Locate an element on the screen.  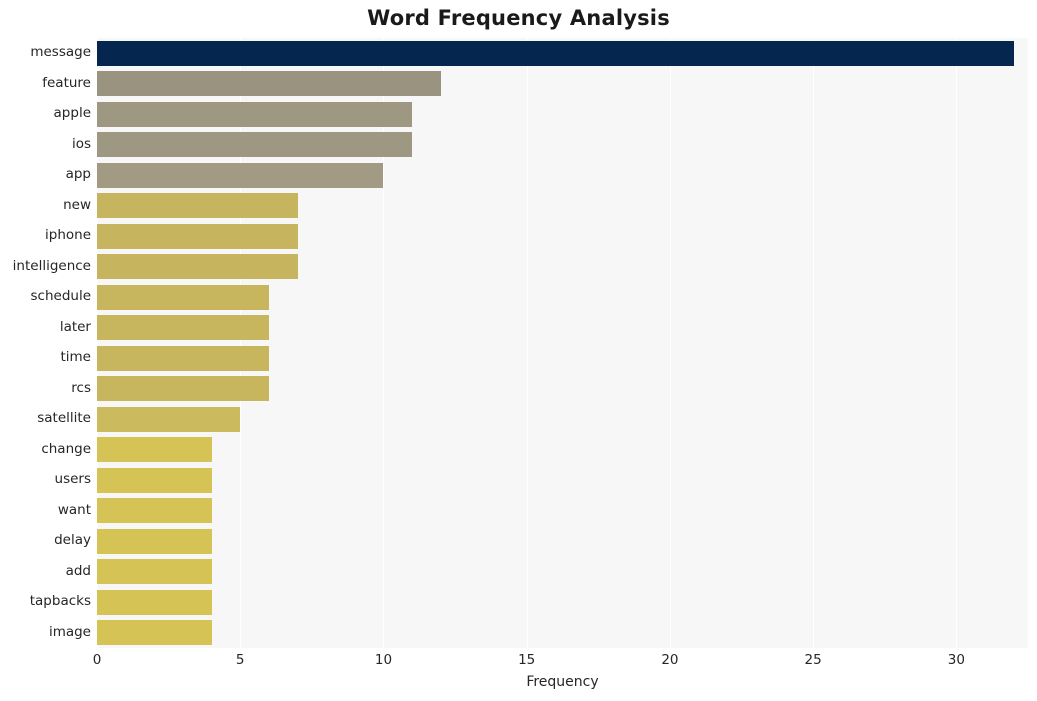
x-axis-tick-labels: 0 5 10 15 20 25 30 is located at coordinates (560, 659).